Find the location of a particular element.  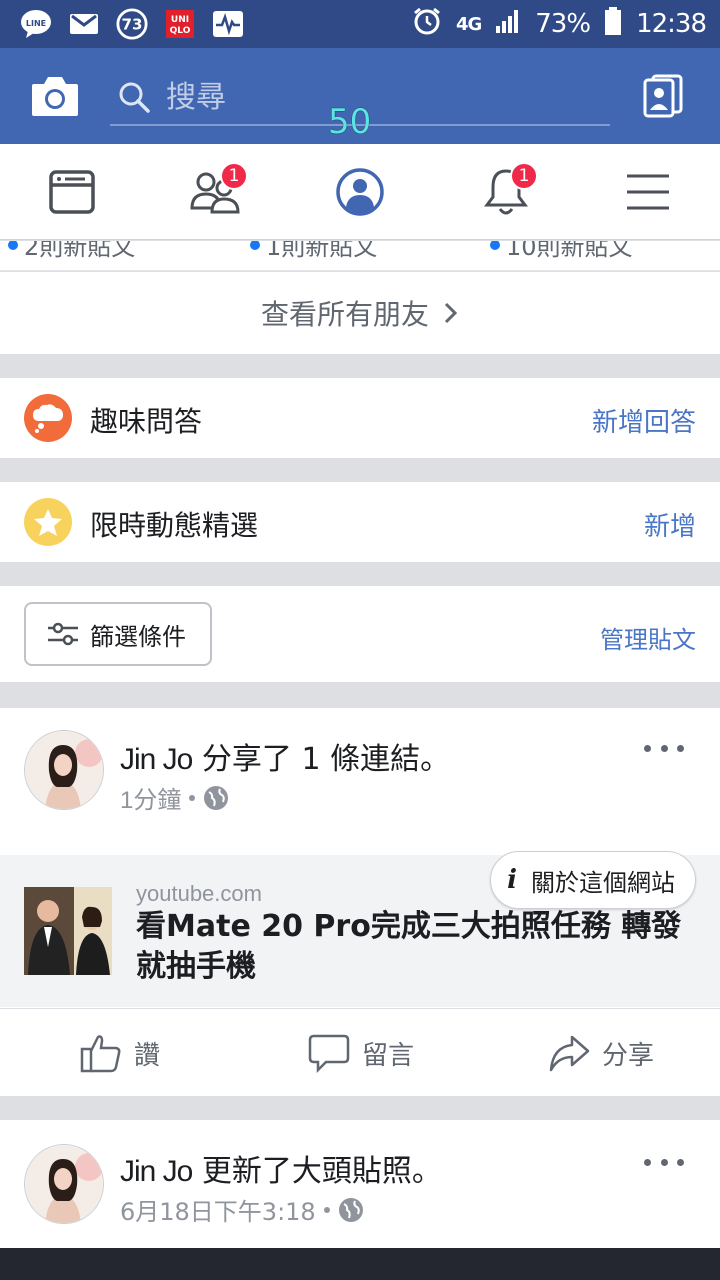

search-icon is located at coordinates (134, 97).